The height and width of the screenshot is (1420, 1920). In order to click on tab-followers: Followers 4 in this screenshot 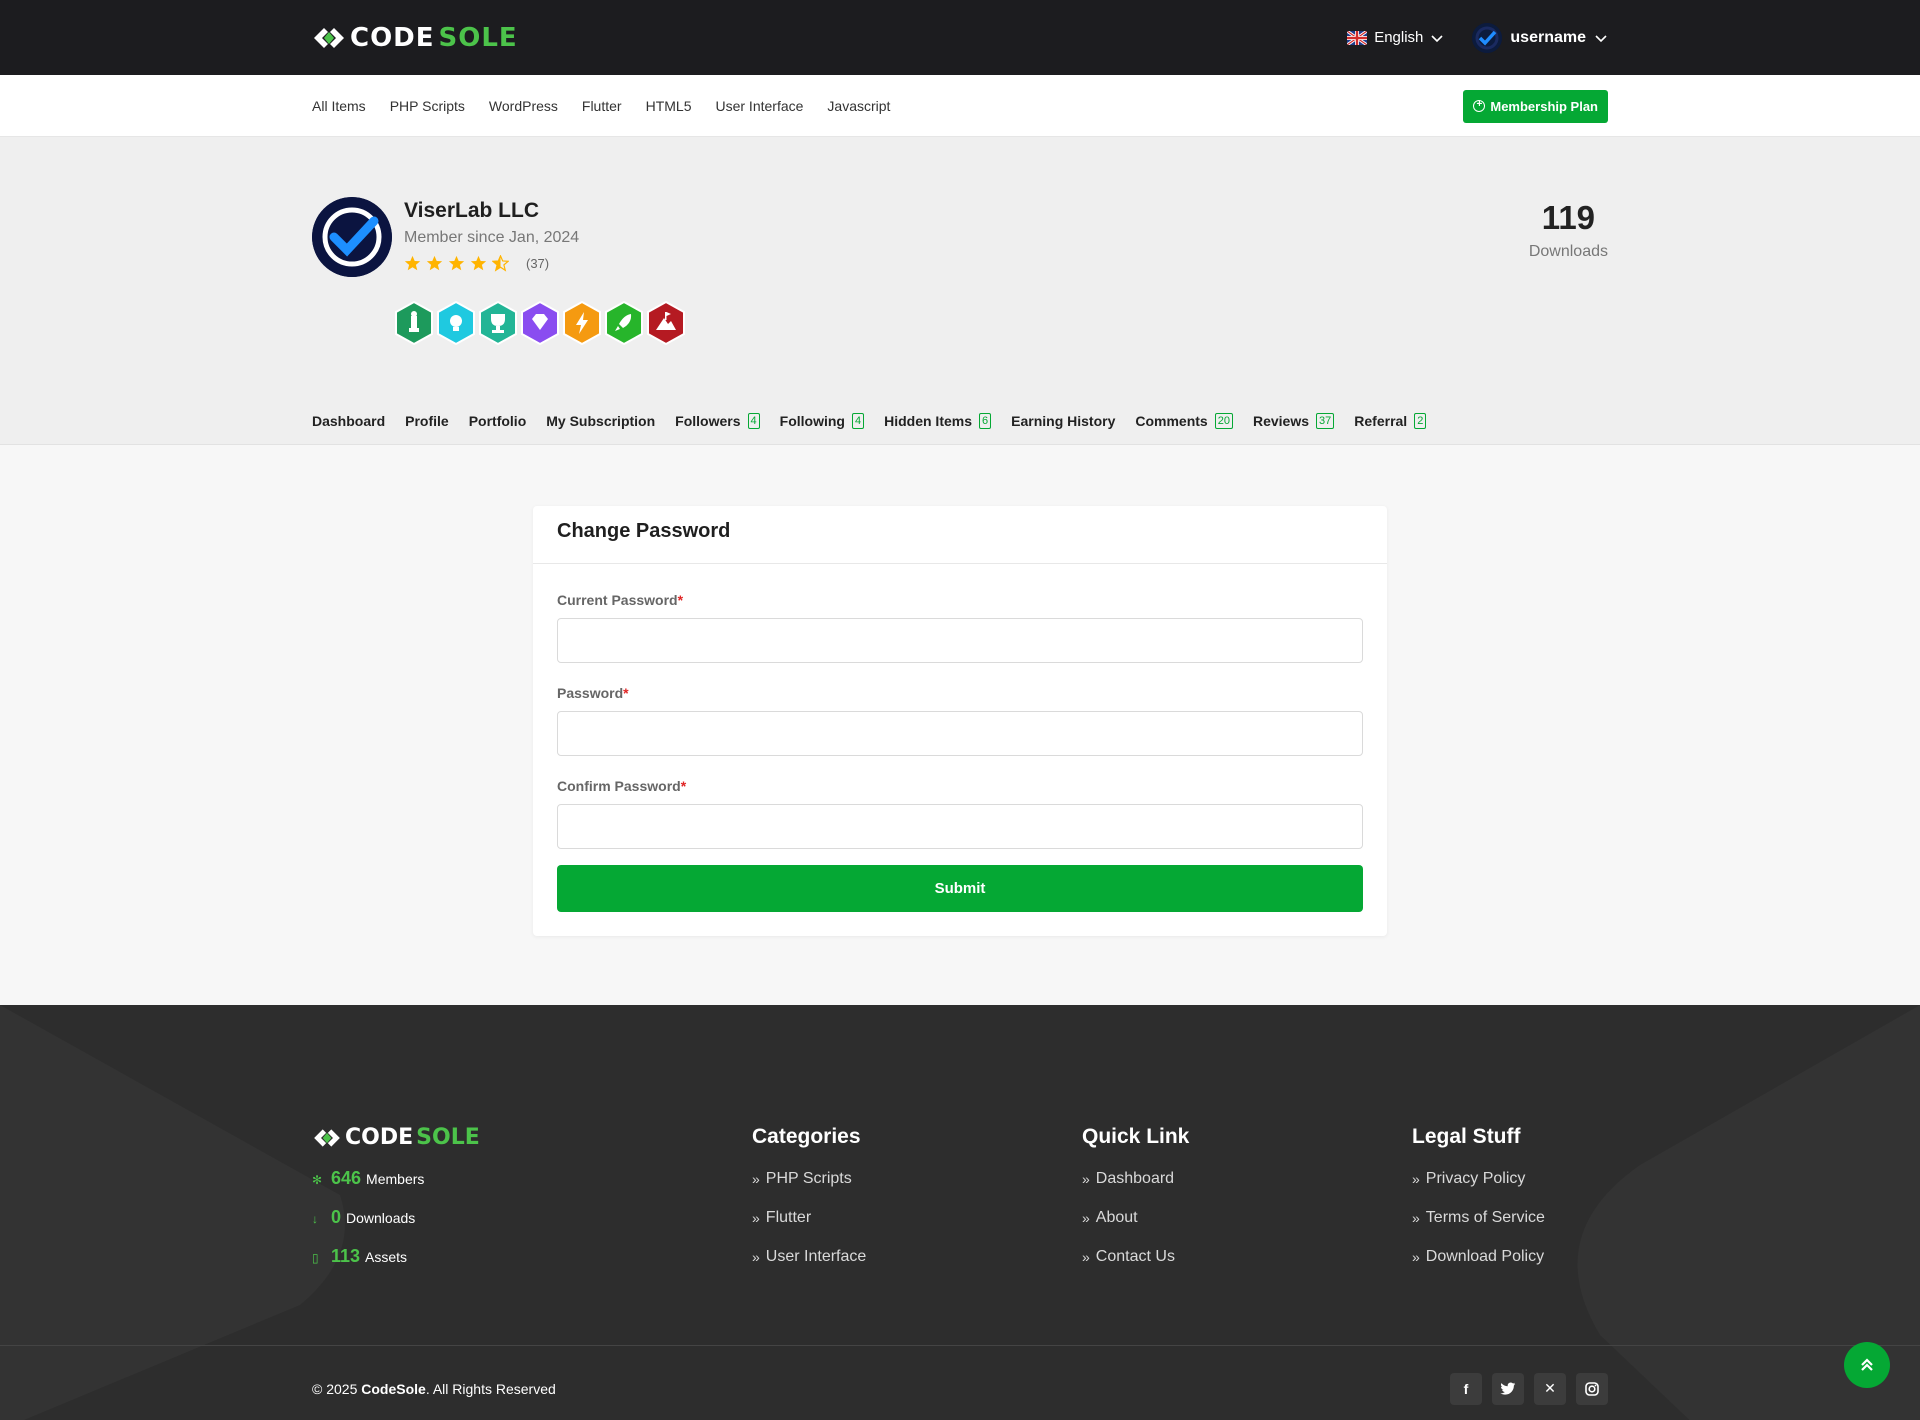, I will do `click(717, 421)`.